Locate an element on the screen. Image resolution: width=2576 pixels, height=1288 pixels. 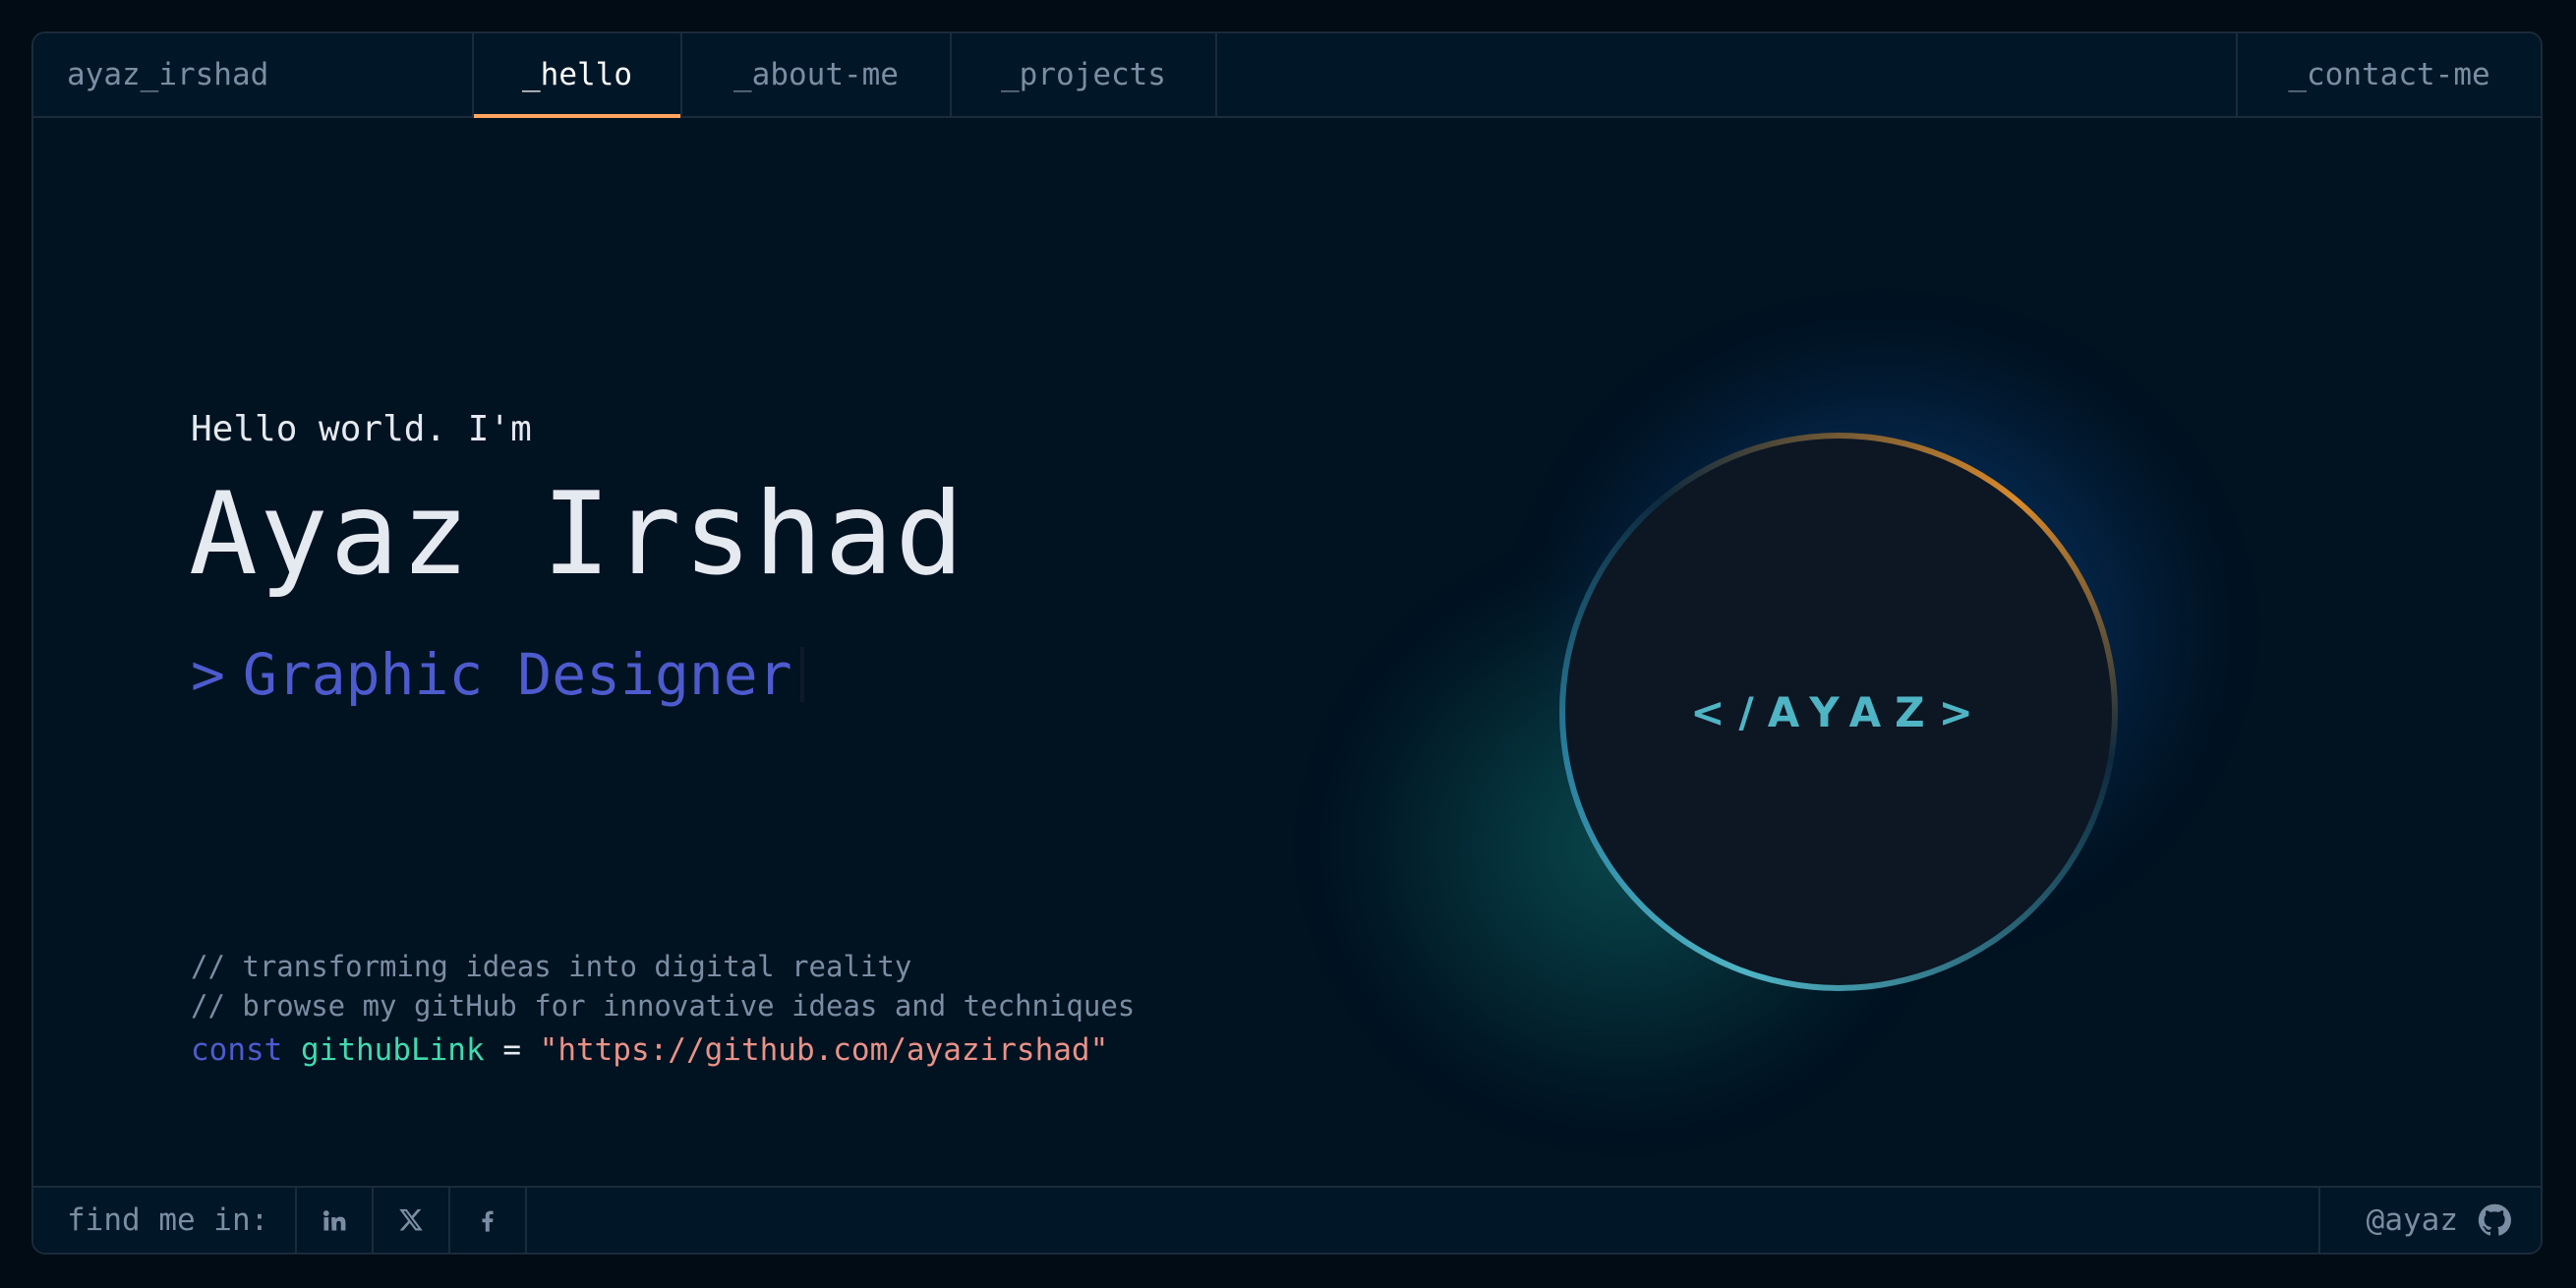
tab-contact-me: _contact-me is located at coordinates (2388, 74).